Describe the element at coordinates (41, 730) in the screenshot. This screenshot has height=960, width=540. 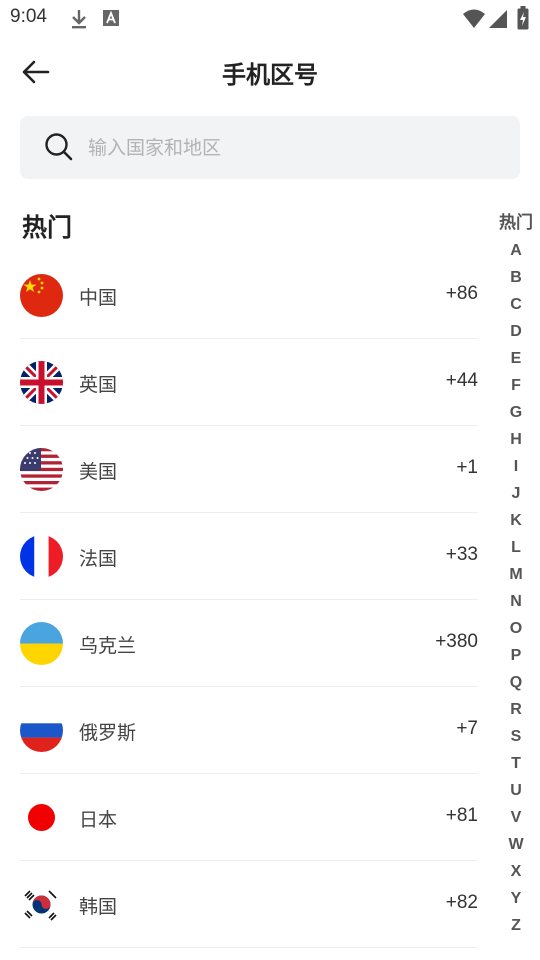
I see `russia-flag-icon` at that location.